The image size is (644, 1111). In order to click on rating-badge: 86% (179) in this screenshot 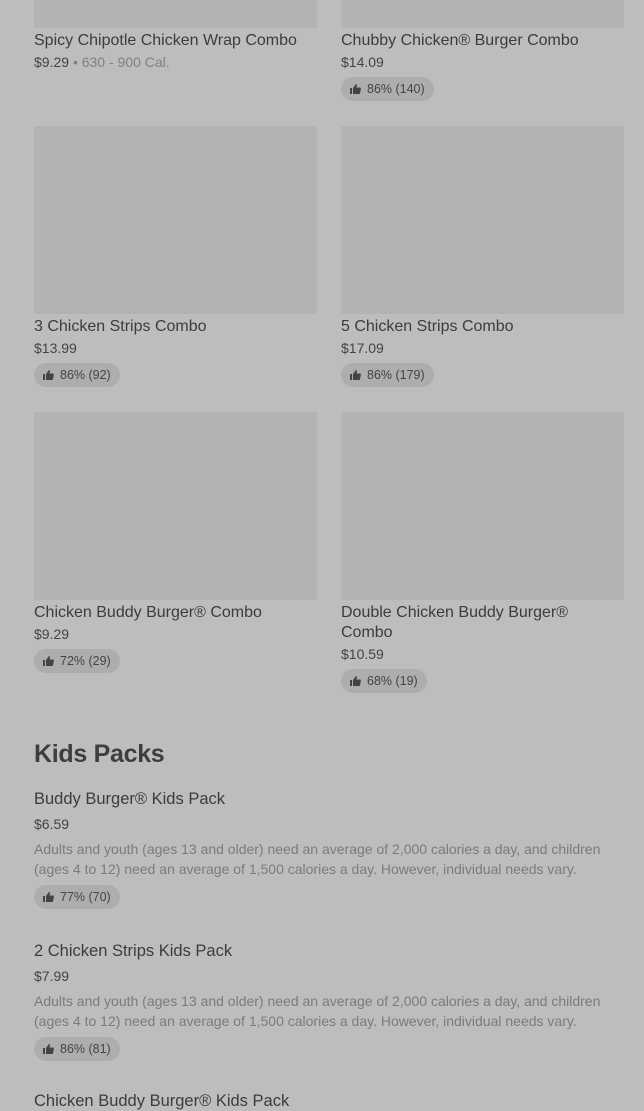, I will do `click(387, 375)`.